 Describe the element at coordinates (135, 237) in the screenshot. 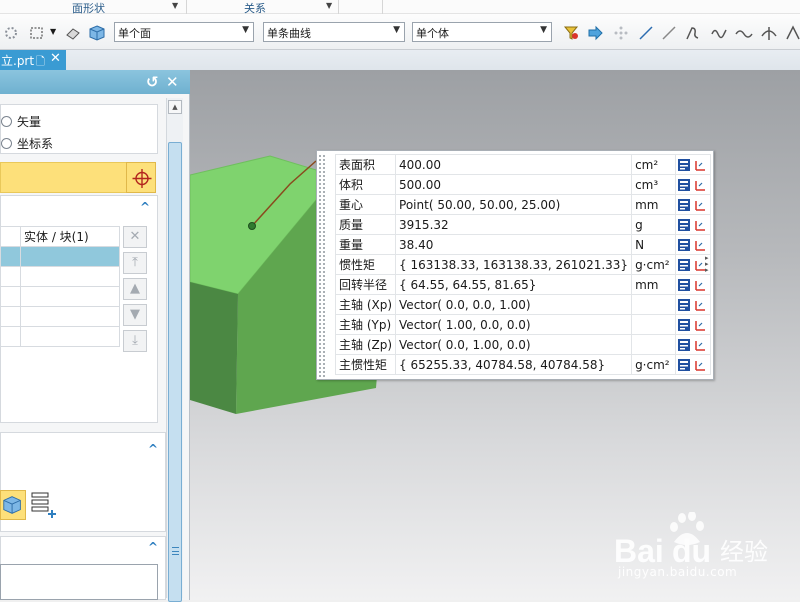

I see `remove-button: ✕` at that location.